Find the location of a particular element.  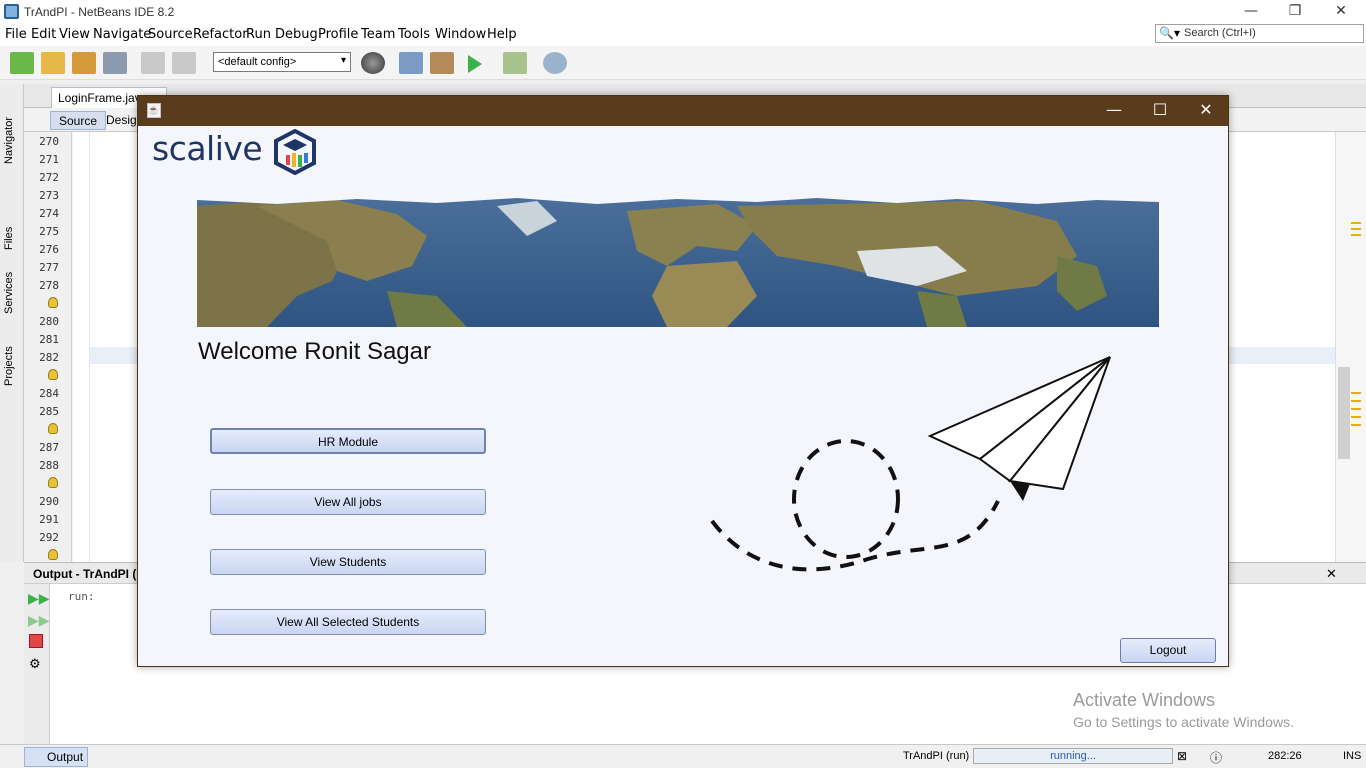

app-minimize-button: — is located at coordinates (1114, 111).